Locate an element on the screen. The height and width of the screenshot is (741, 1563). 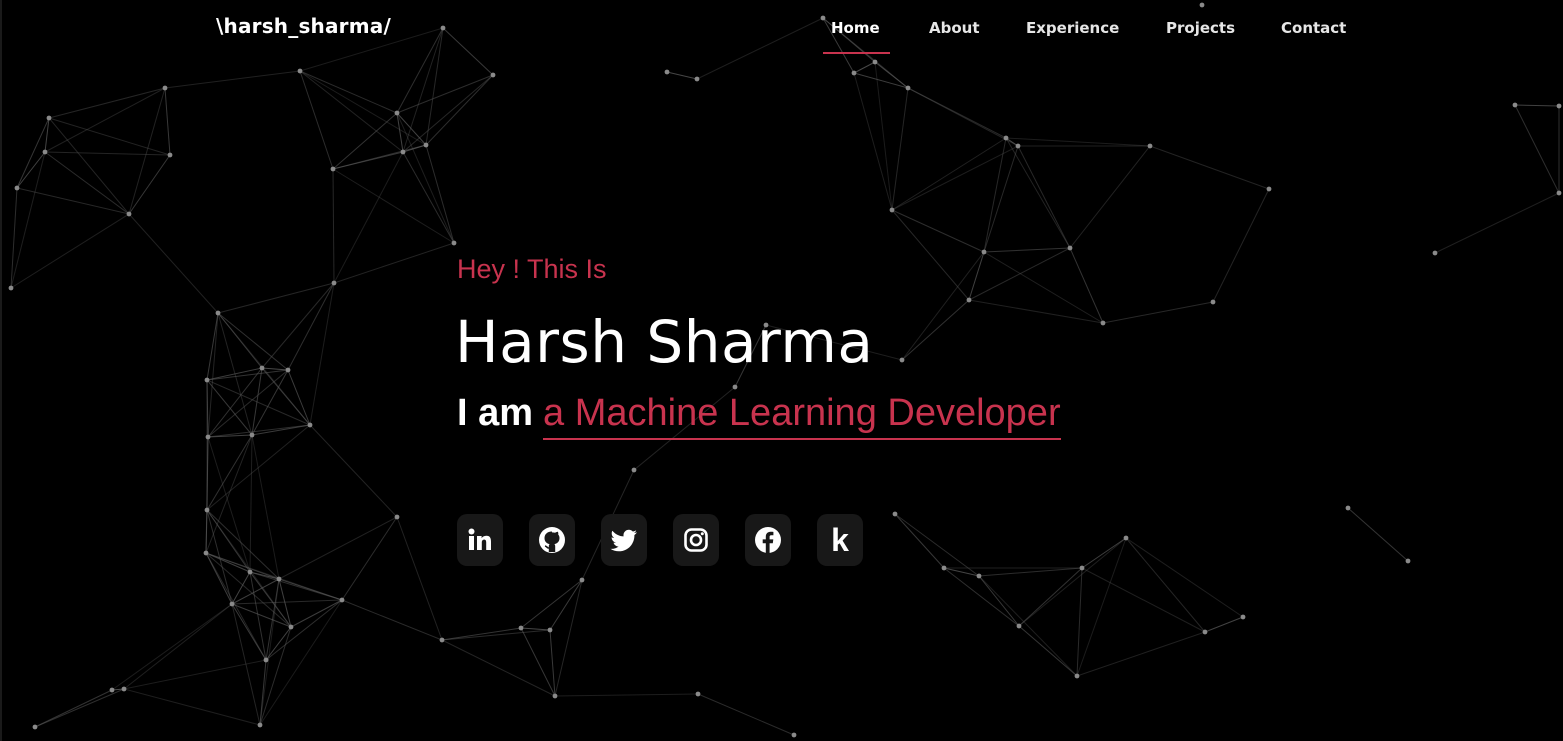
github-button is located at coordinates (552, 540).